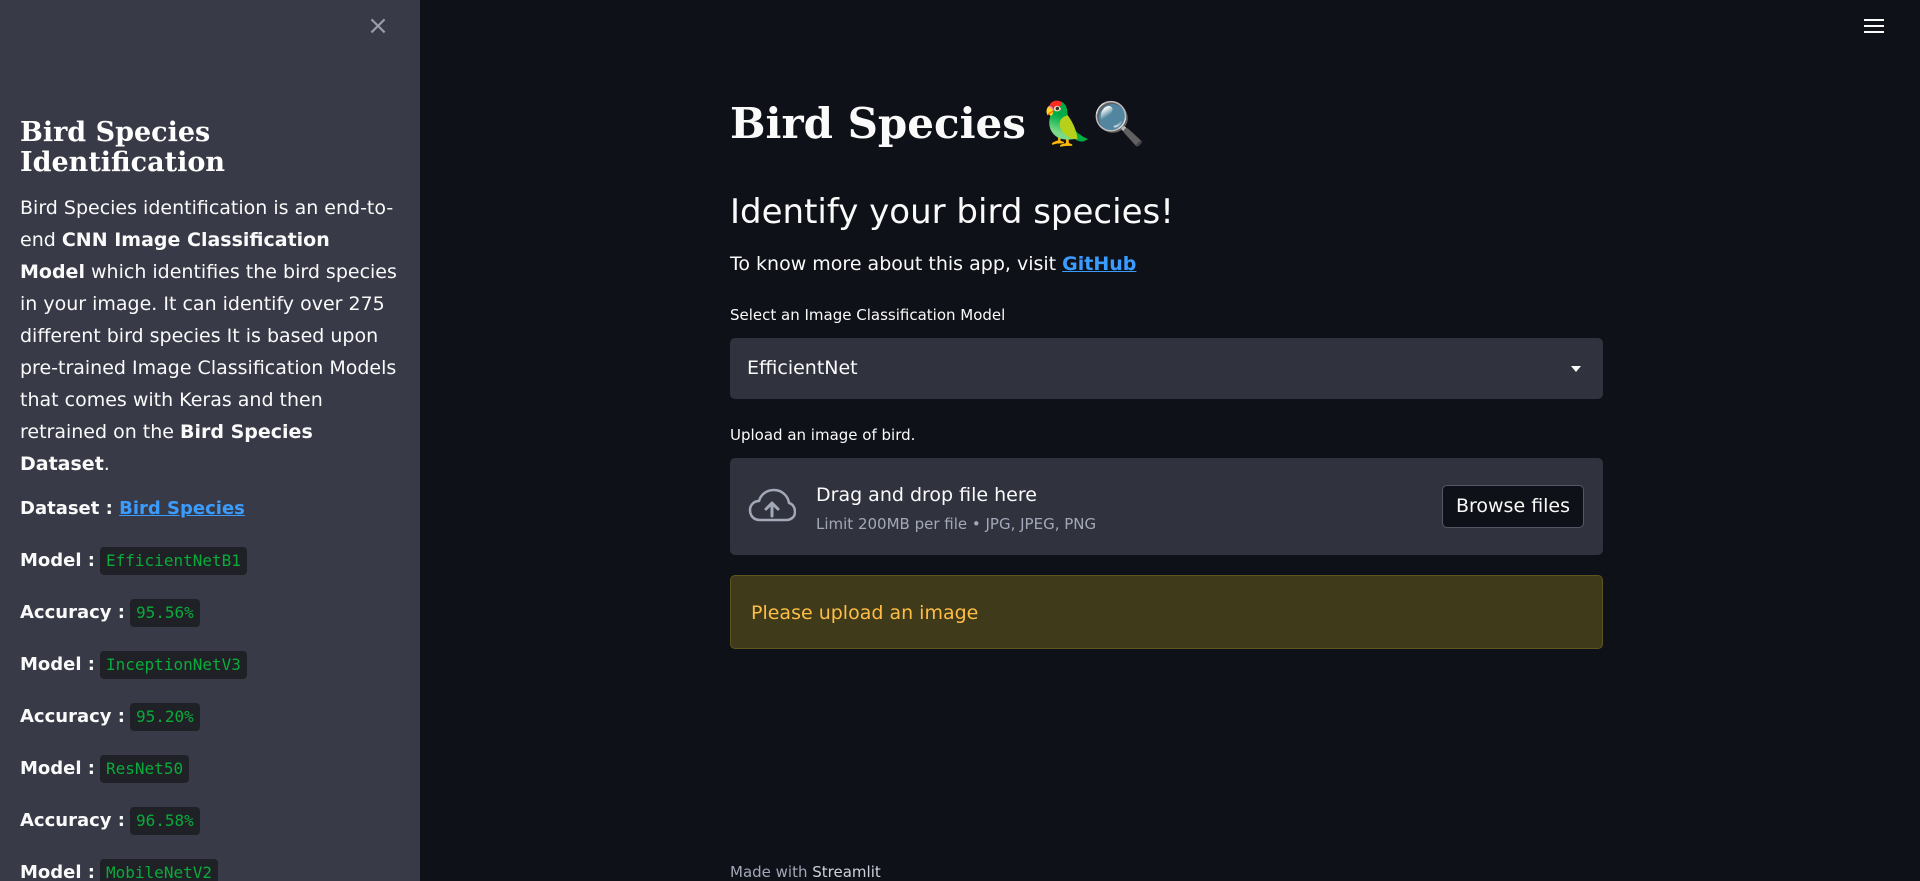 The image size is (1920, 881). Describe the element at coordinates (1513, 506) in the screenshot. I see `browse-files-button: Browse files` at that location.